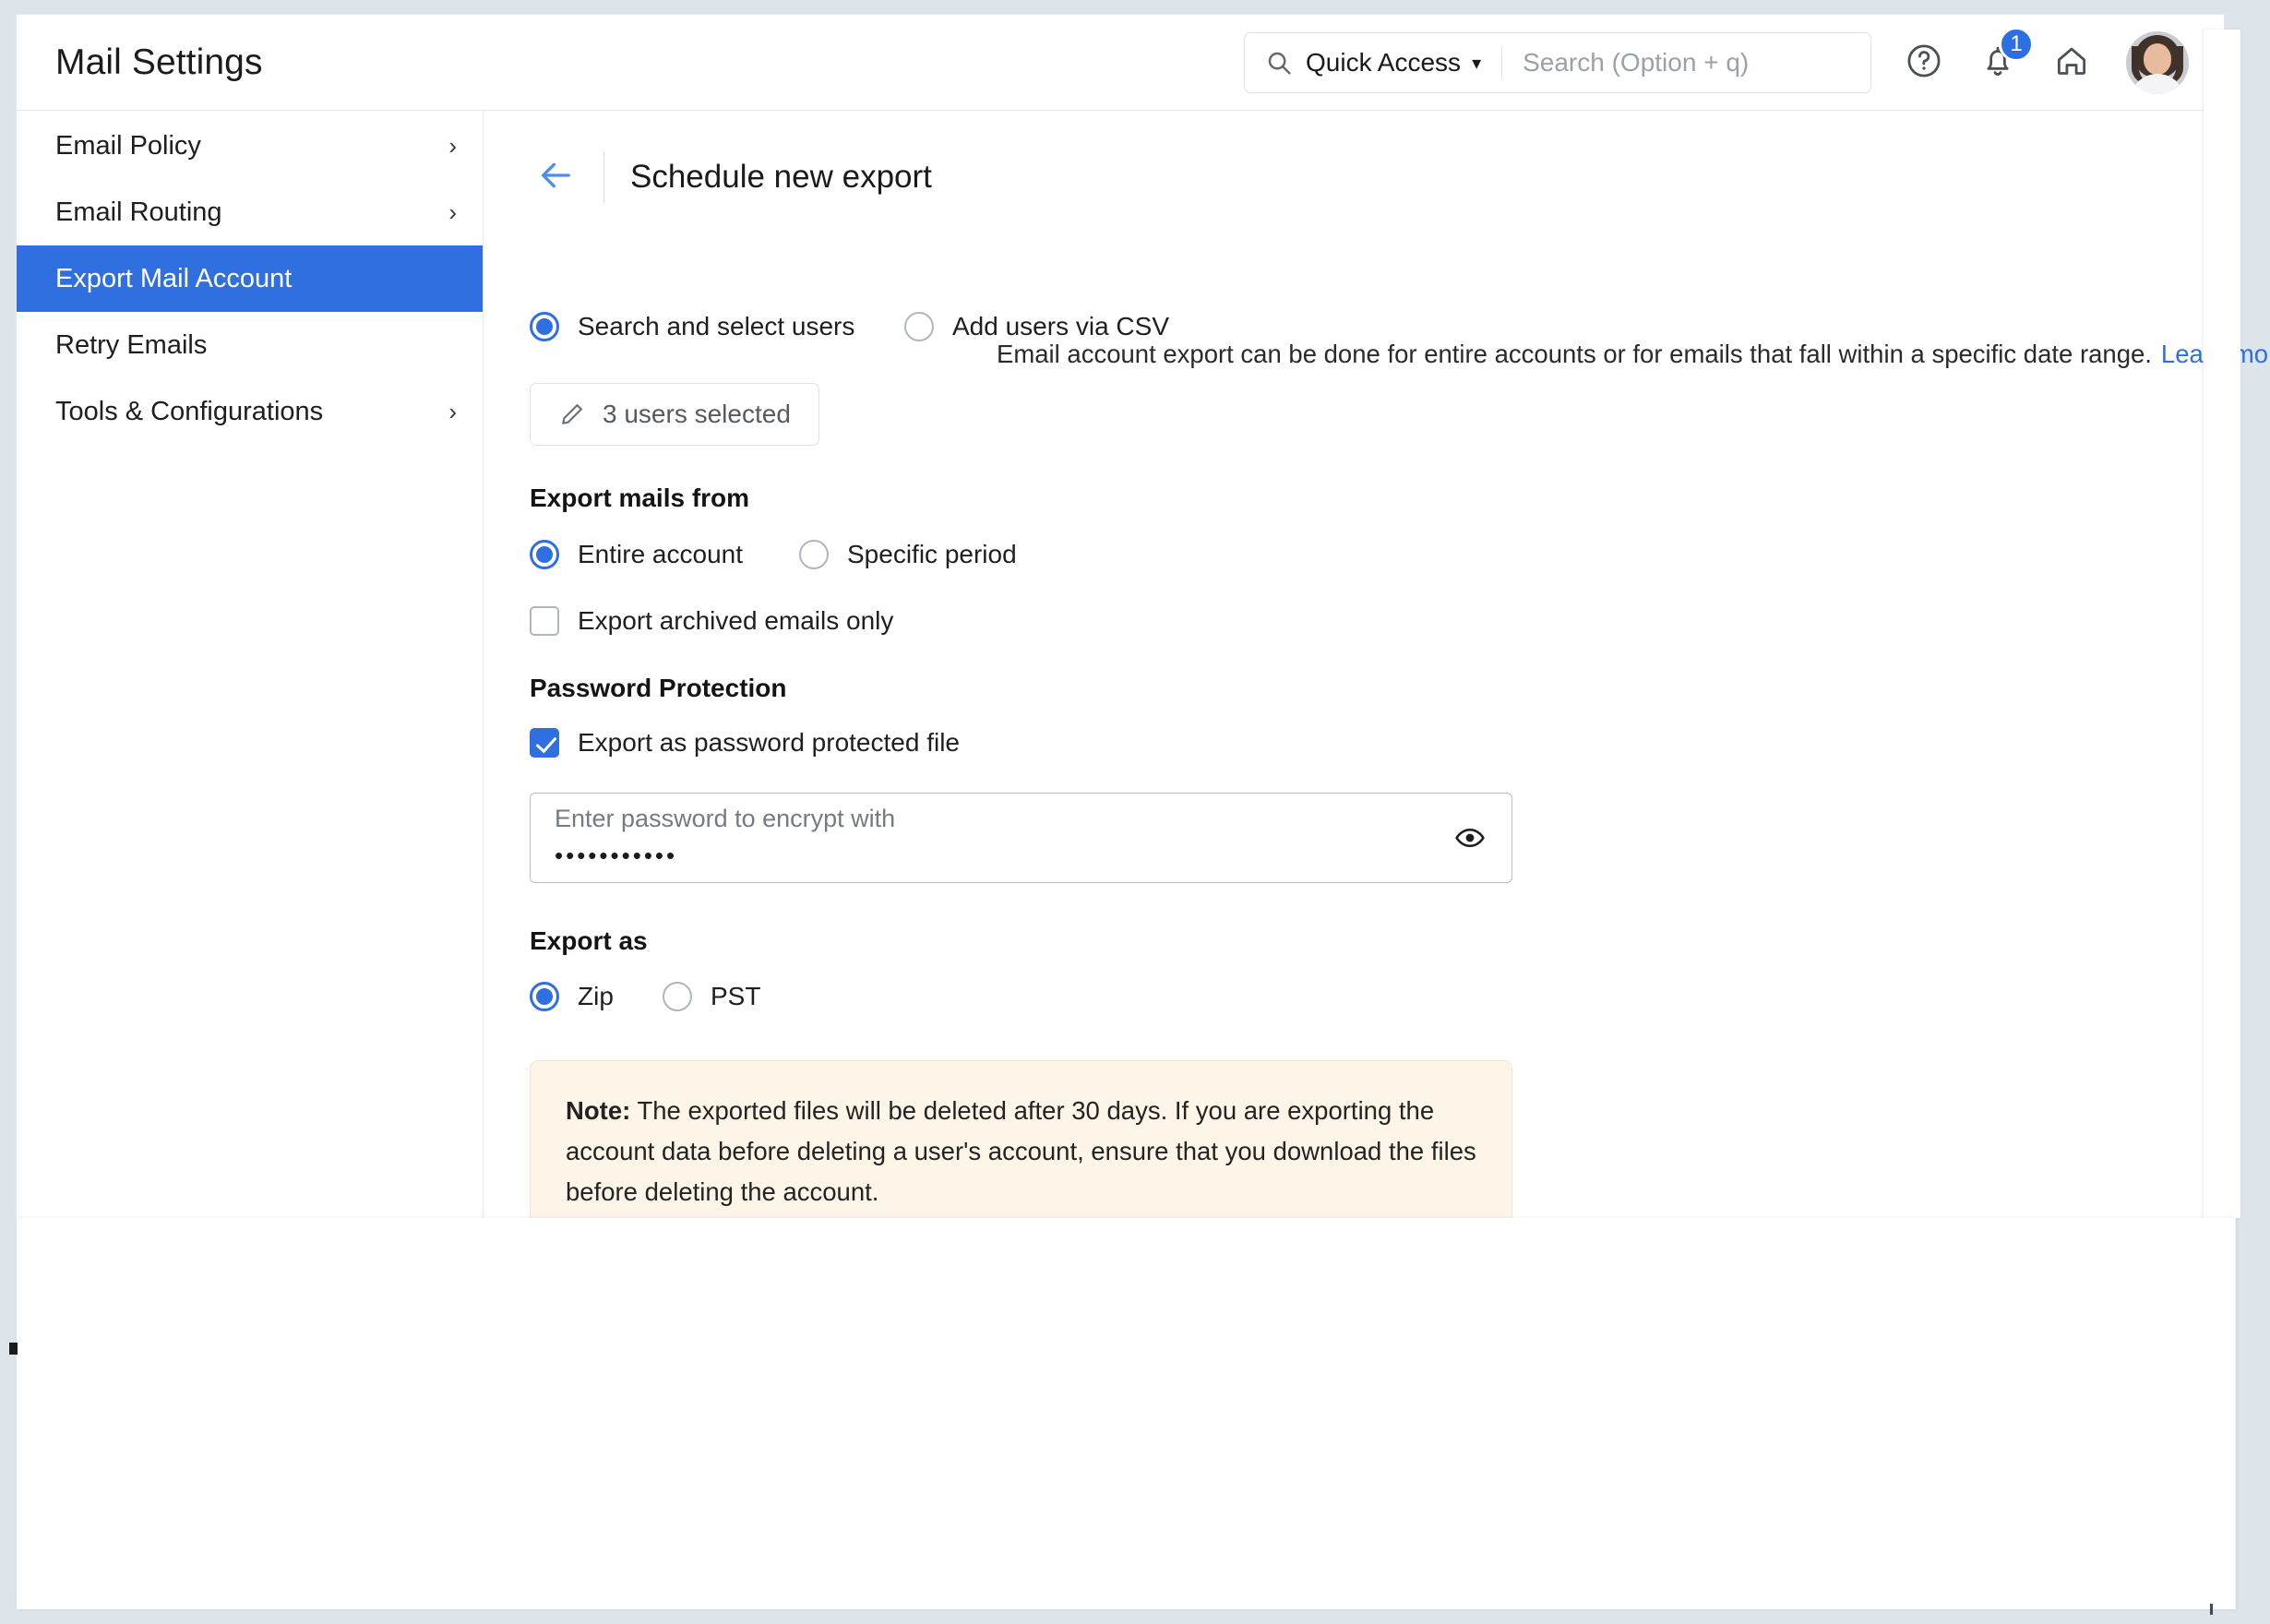 This screenshot has width=2270, height=1624. Describe the element at coordinates (2157, 62) in the screenshot. I see `avatar` at that location.